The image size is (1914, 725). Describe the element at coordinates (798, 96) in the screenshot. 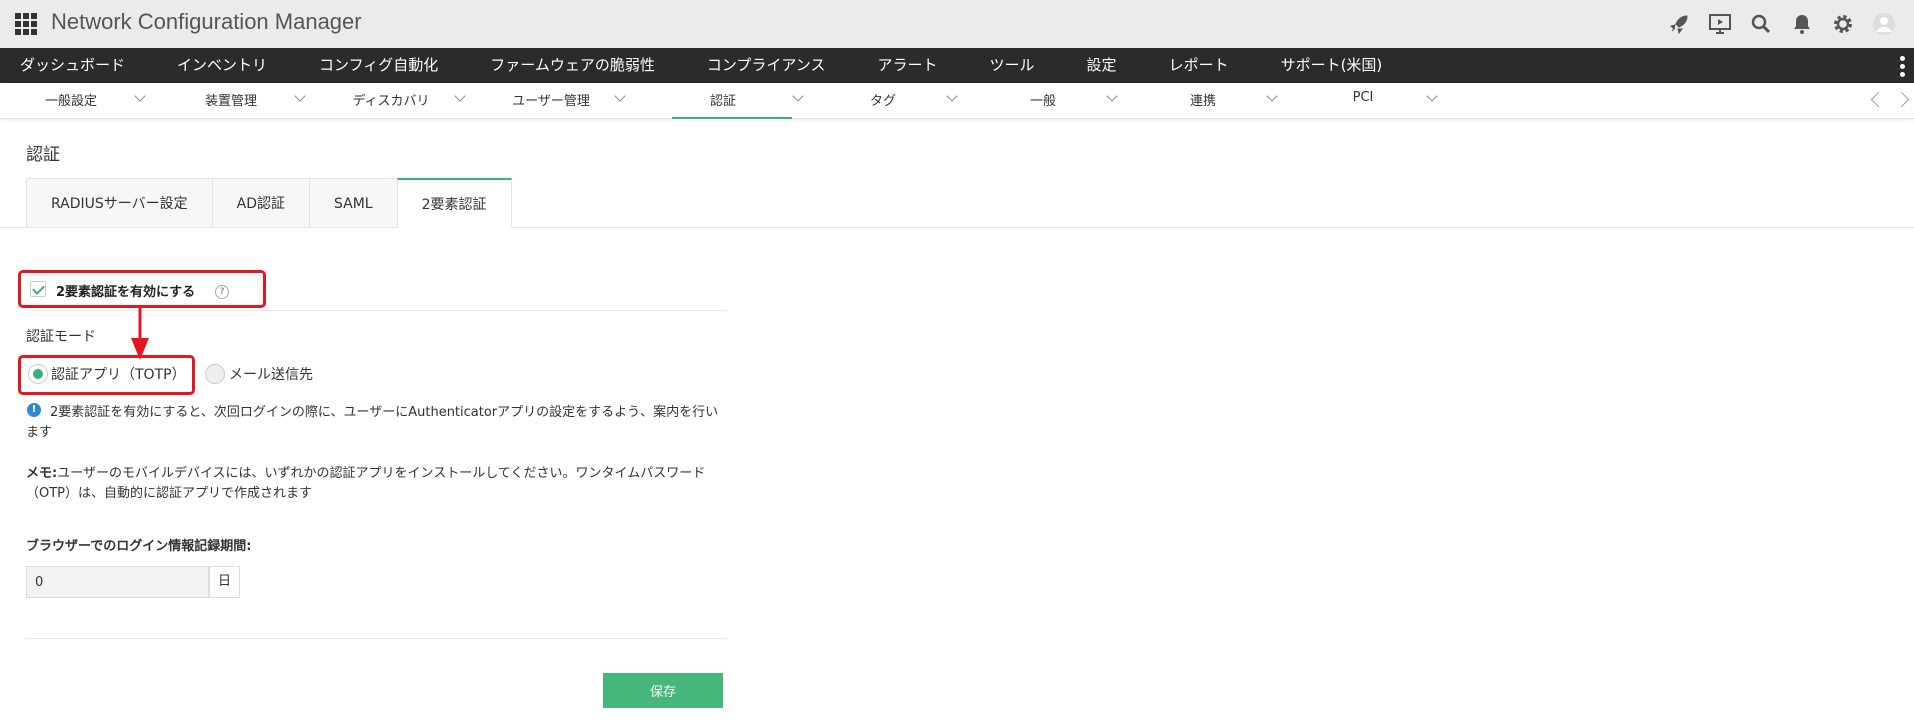

I see `chevron-down-icon` at that location.